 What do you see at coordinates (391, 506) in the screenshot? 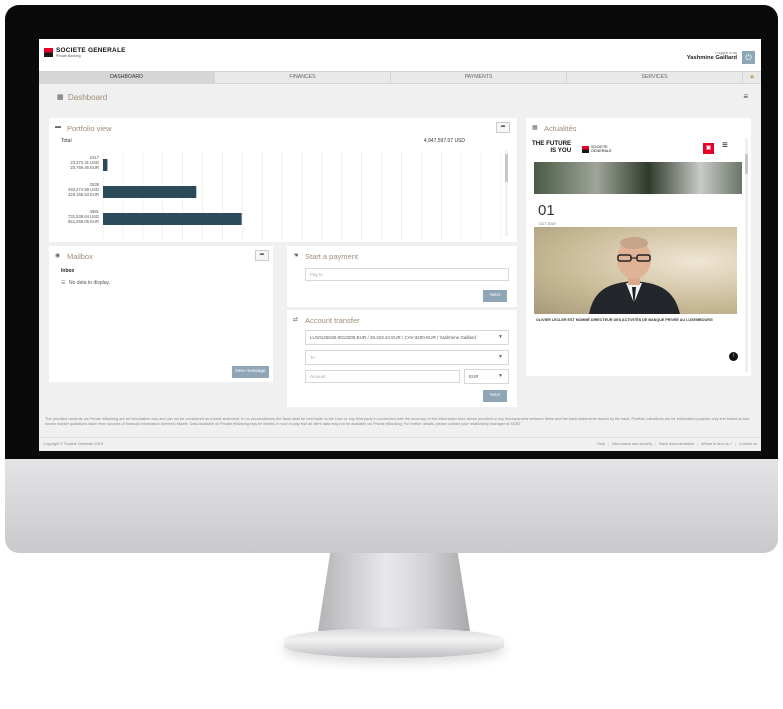
I see `monitor-chin` at bounding box center [391, 506].